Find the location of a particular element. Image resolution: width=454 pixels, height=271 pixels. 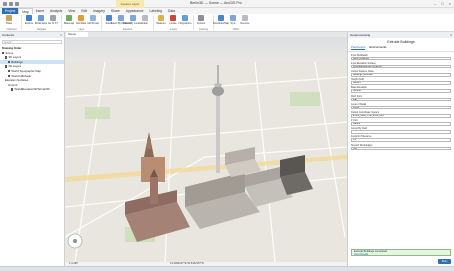

minimize-icon: – is located at coordinates (435, 3).